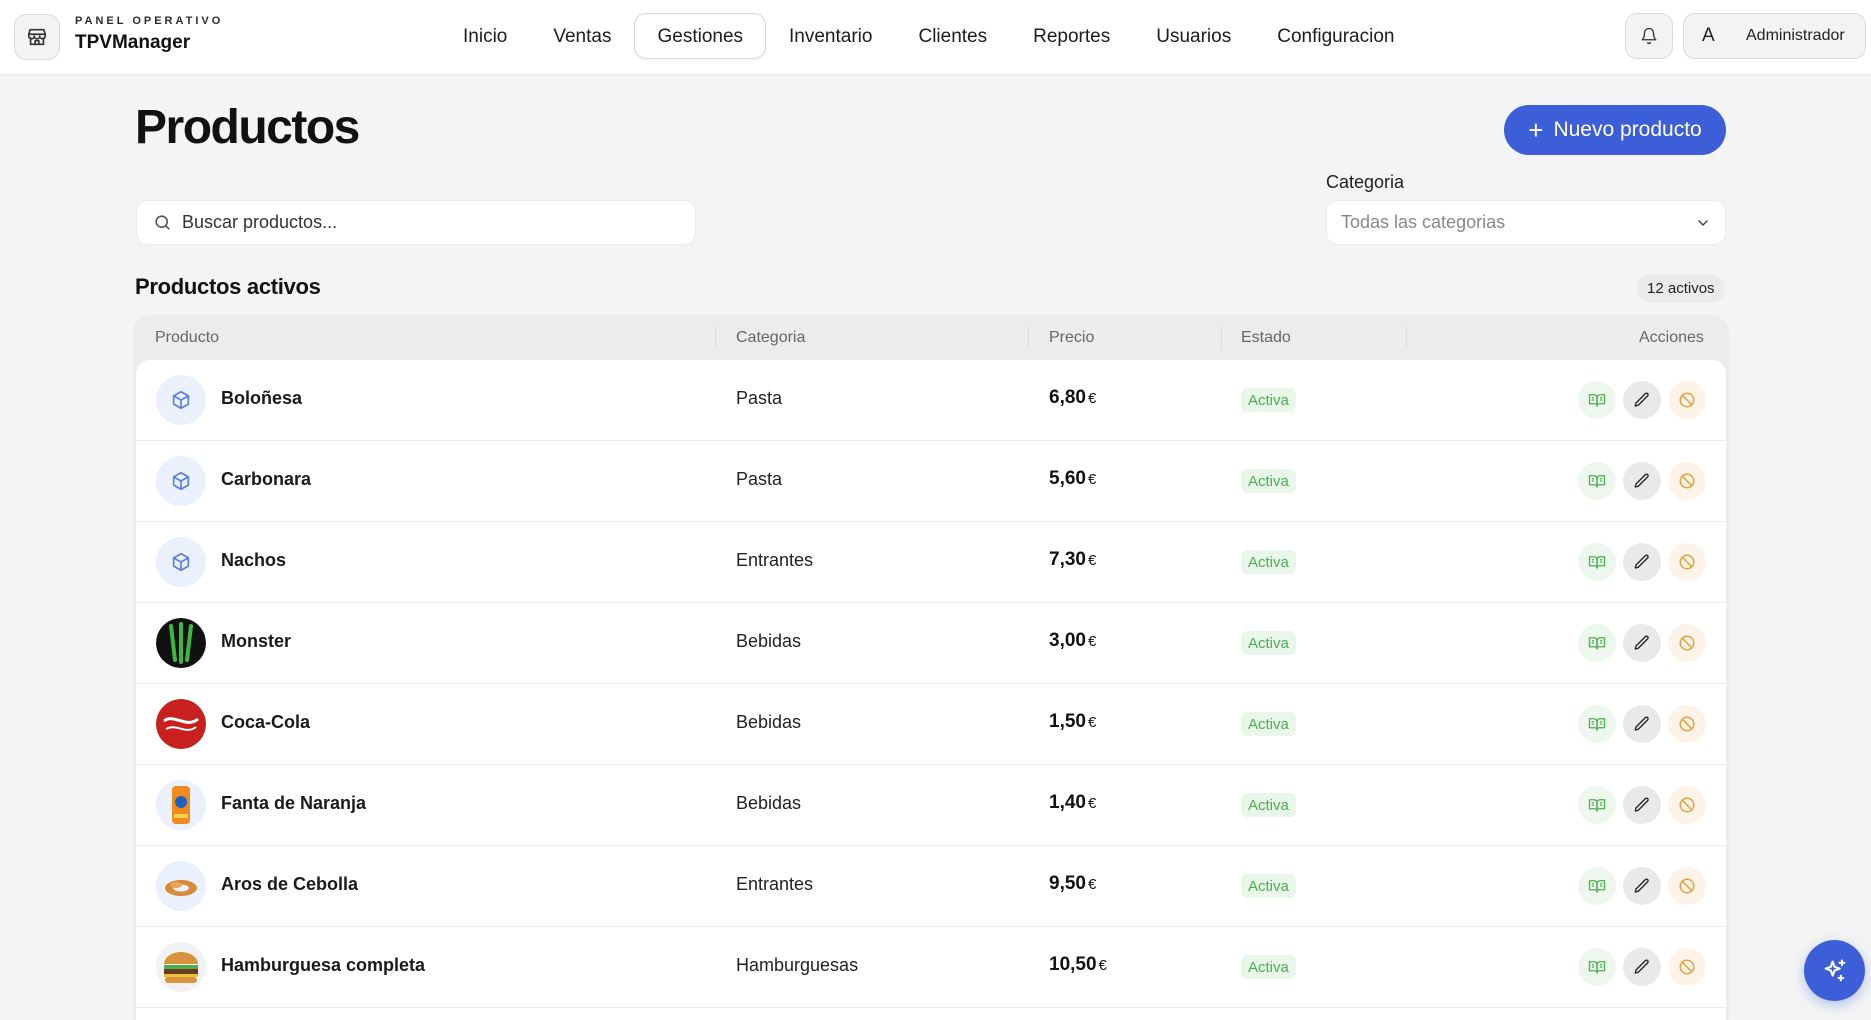  Describe the element at coordinates (1671, 337) in the screenshot. I see `column-header-actions: Acciones` at that location.